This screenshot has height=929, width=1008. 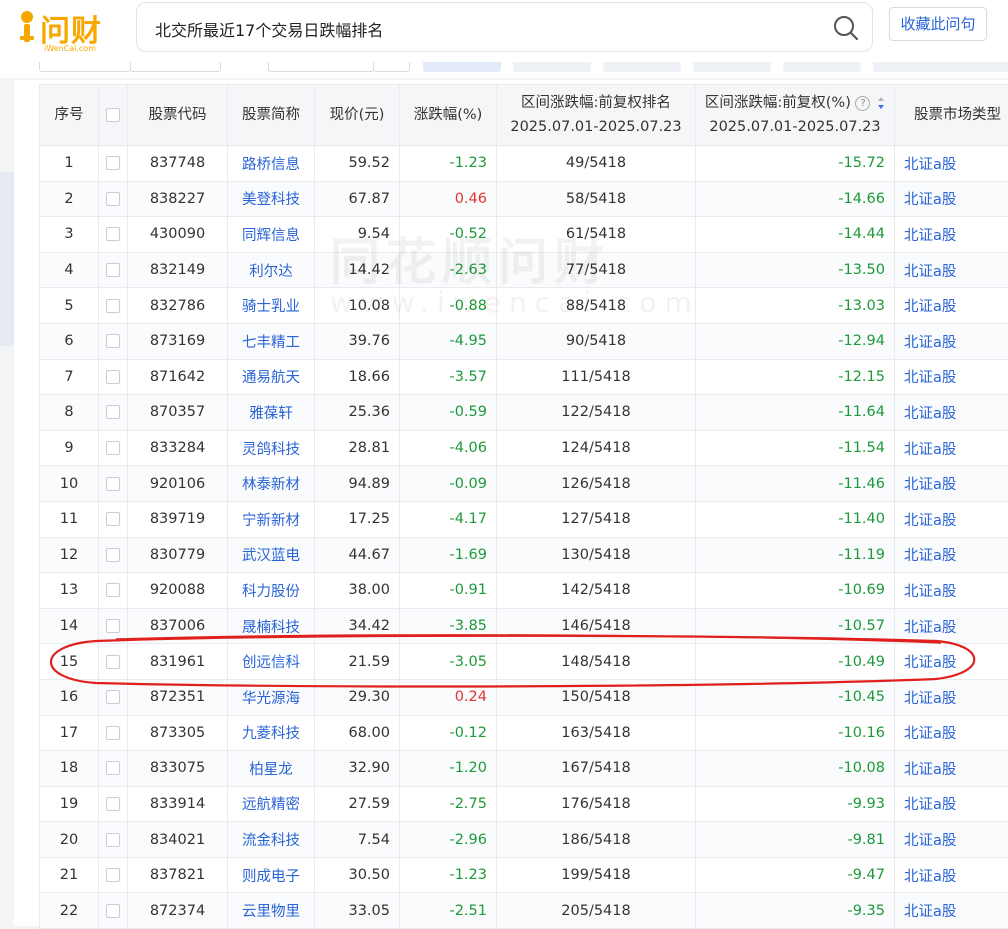 What do you see at coordinates (524, 306) in the screenshot?
I see `table-row: 5832786骑士乳业10.08-0.8888/5418-13.03北证a股` at bounding box center [524, 306].